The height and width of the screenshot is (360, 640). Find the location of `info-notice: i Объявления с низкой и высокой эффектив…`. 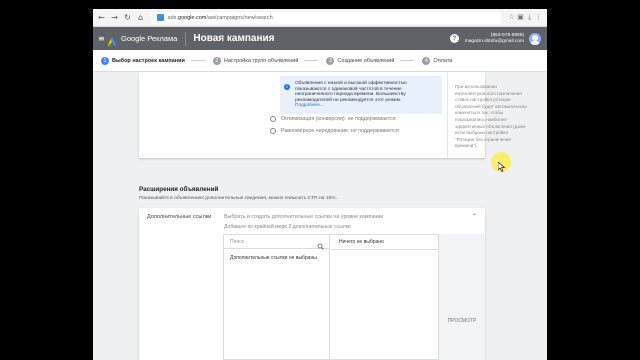

info-notice: i Объявления с низкой и высокой эффектив… is located at coordinates (361, 95).